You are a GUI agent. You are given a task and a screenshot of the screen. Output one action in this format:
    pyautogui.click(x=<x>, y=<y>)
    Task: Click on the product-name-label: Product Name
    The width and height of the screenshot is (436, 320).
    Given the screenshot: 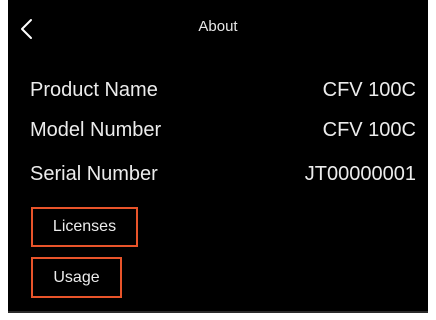 What is the action you would take?
    pyautogui.click(x=94, y=90)
    